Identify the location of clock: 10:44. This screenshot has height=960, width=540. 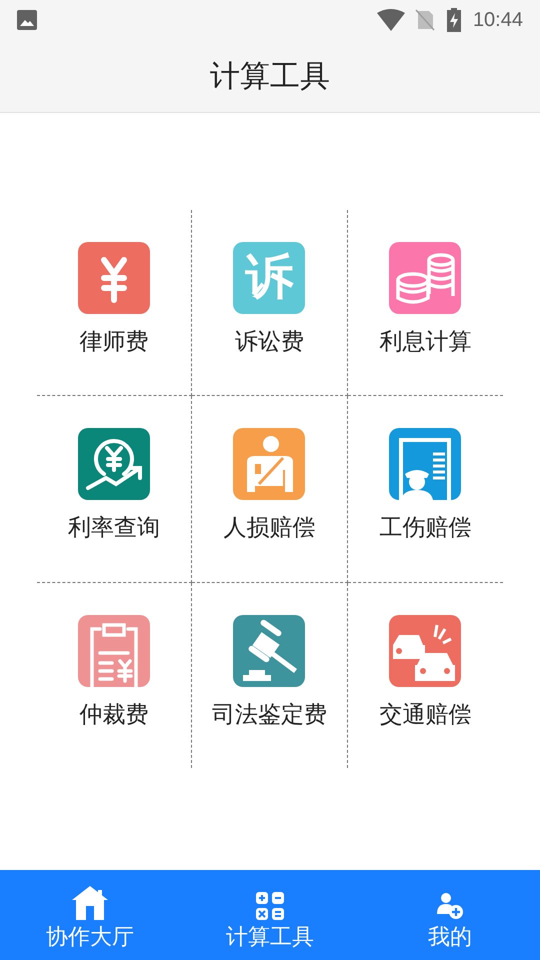
(497, 20).